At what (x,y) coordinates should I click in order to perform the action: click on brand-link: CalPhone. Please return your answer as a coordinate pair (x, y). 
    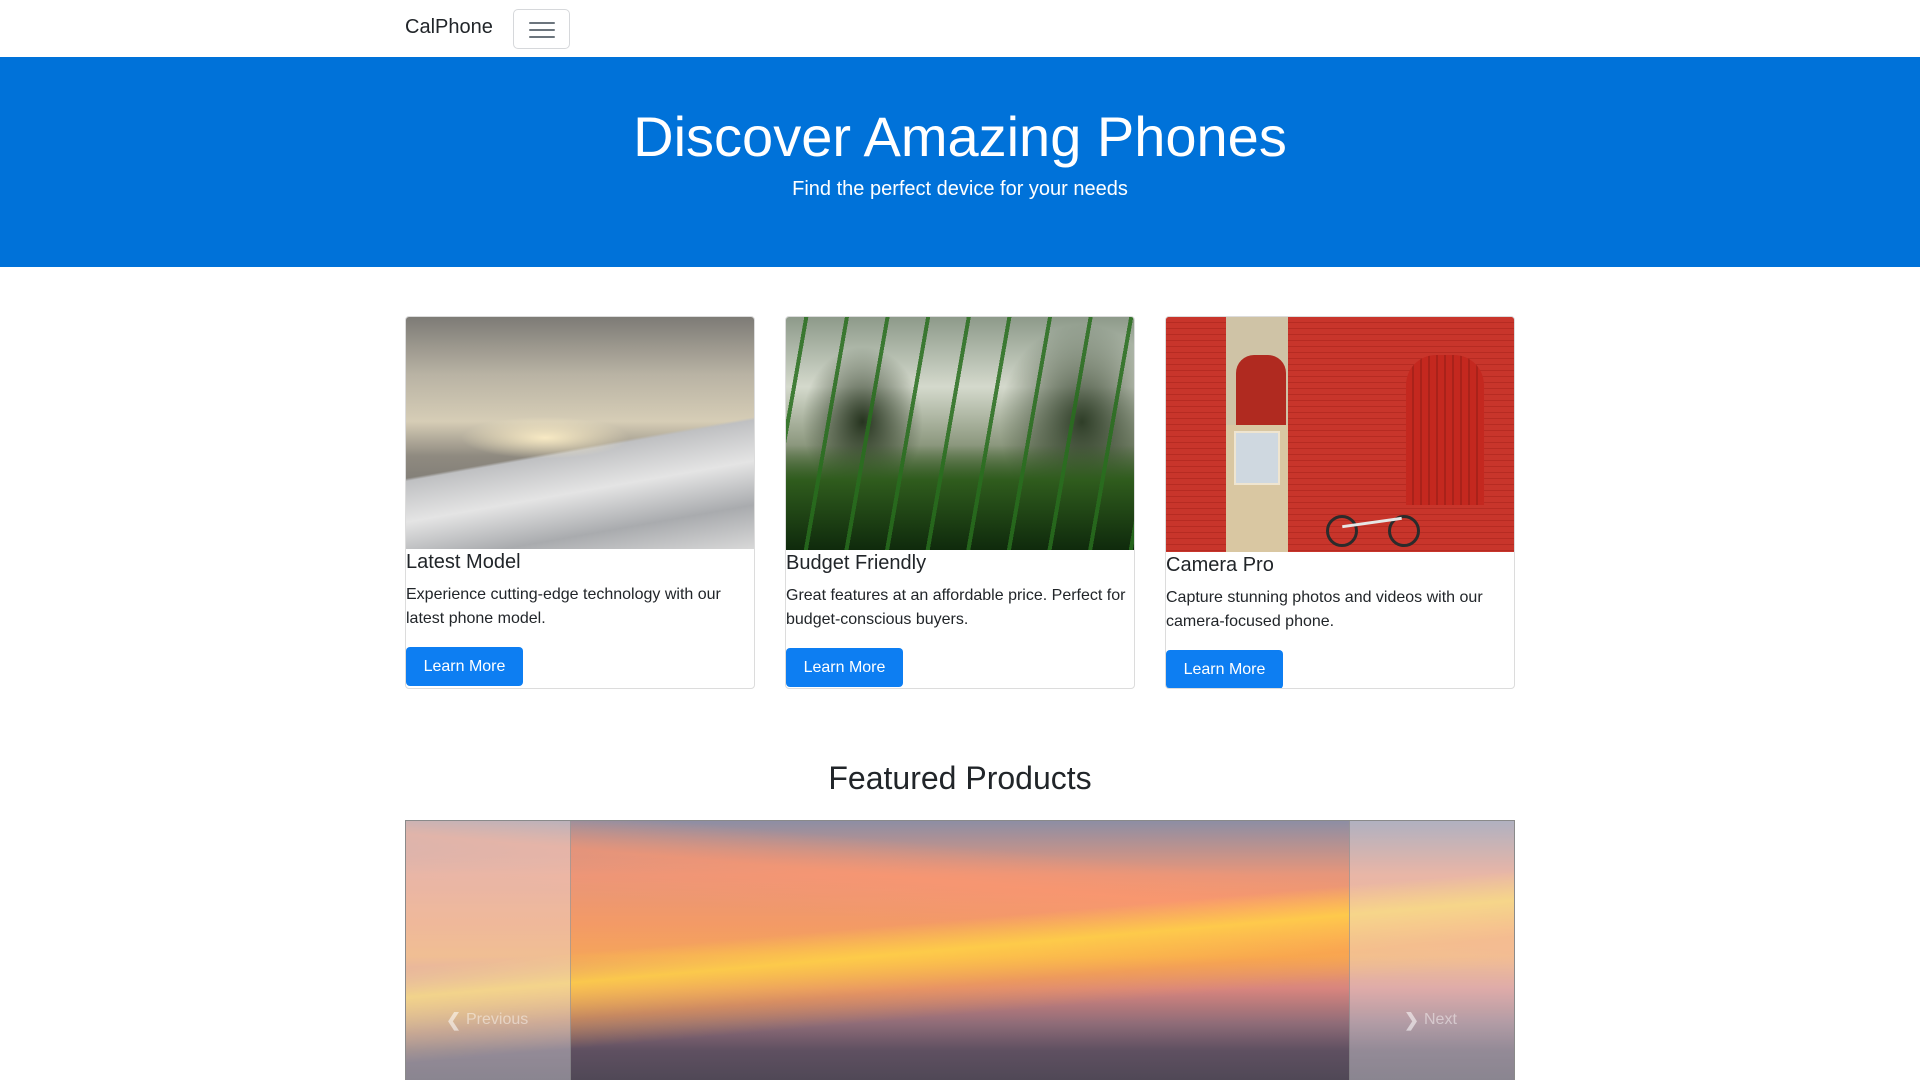
    Looking at the image, I should click on (449, 27).